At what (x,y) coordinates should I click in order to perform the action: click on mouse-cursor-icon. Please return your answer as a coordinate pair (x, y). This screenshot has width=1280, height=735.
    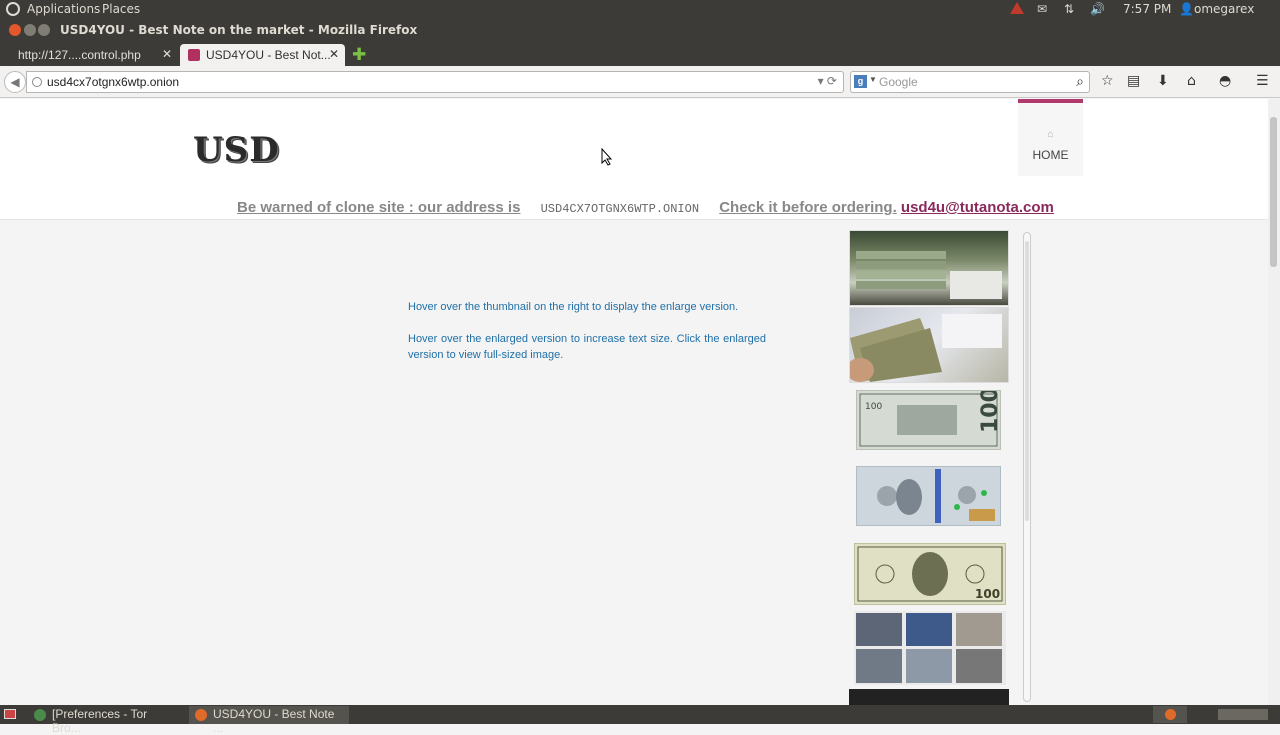
    Looking at the image, I should click on (607, 157).